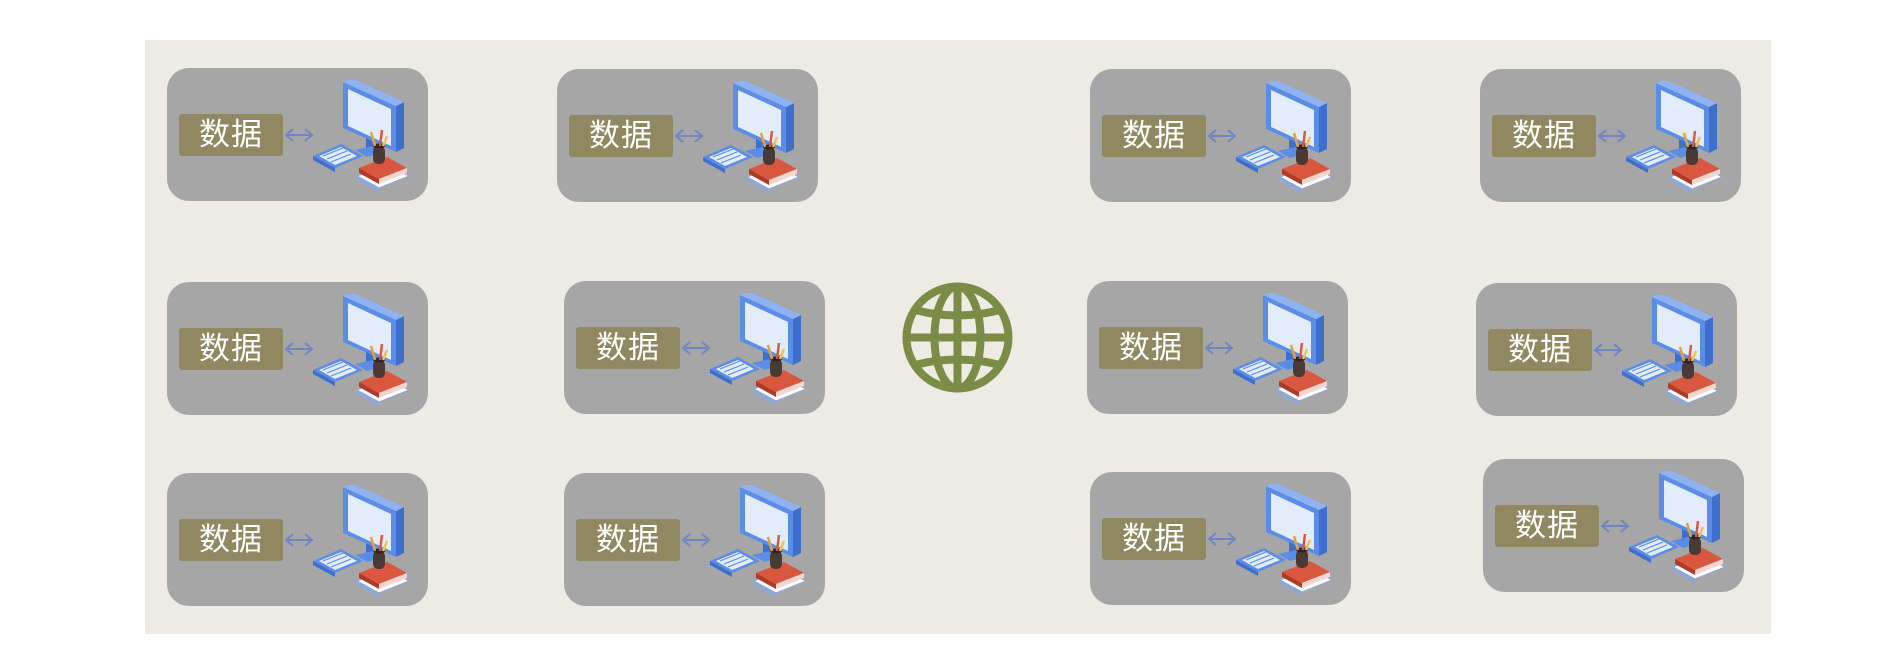  Describe the element at coordinates (957, 337) in the screenshot. I see `globe-icon` at that location.